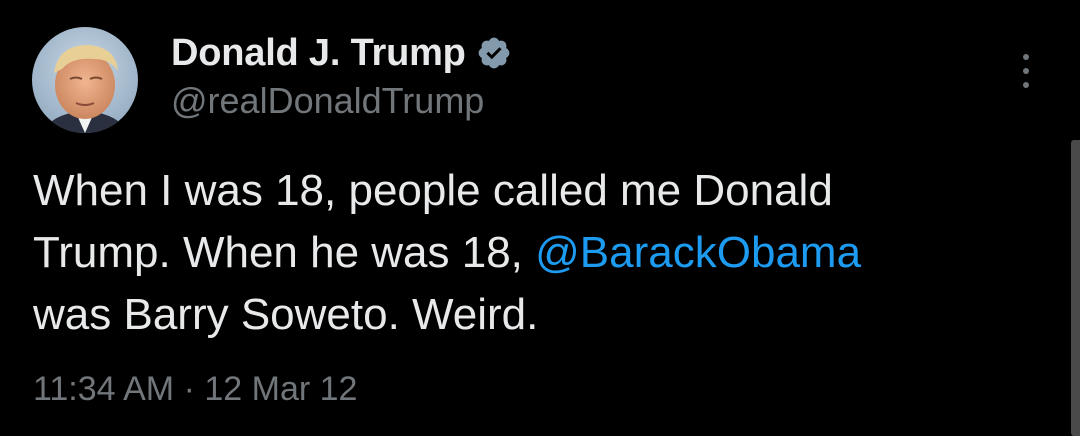 The height and width of the screenshot is (436, 1080). I want to click on tweet-text-line-1: When I was 18, people called me Donald, so click(433, 190).